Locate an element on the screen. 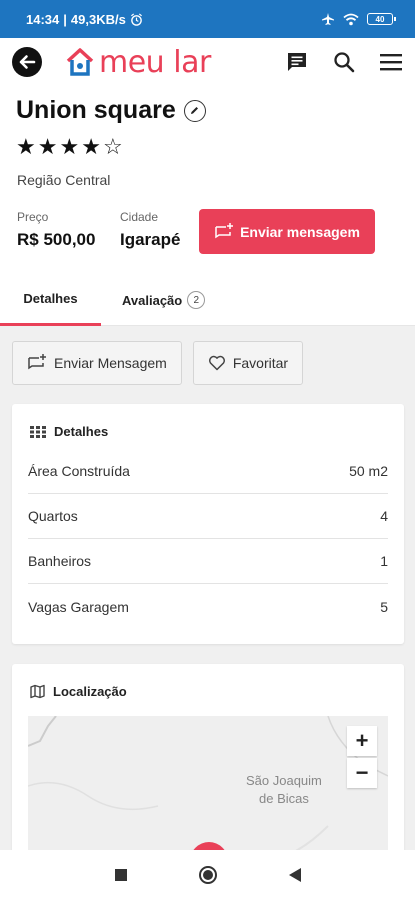 Image resolution: width=415 pixels, height=900 pixels. edit-button is located at coordinates (194, 110).